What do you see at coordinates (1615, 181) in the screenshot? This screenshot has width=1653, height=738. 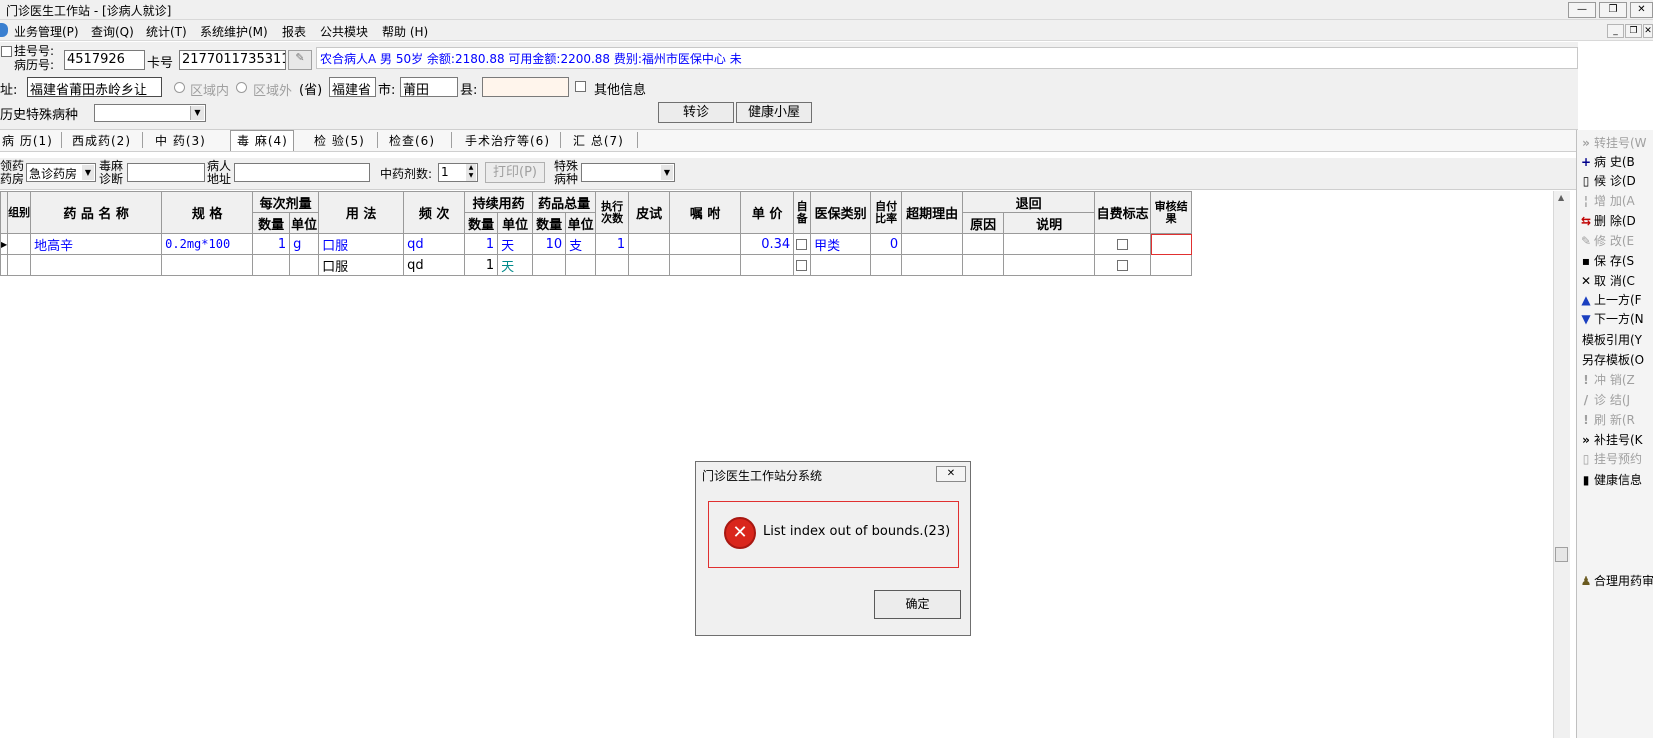 I see `sidebar-waiting: ▯ 候 诊(D` at bounding box center [1615, 181].